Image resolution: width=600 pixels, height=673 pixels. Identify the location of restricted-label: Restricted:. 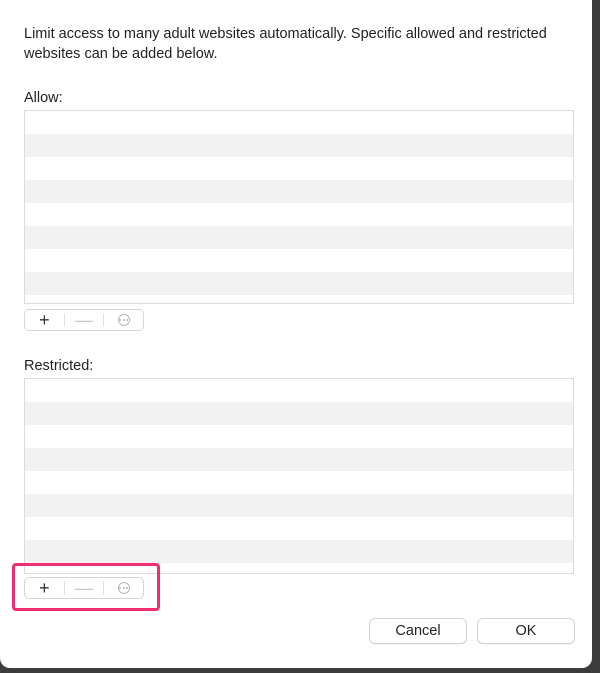
(59, 366).